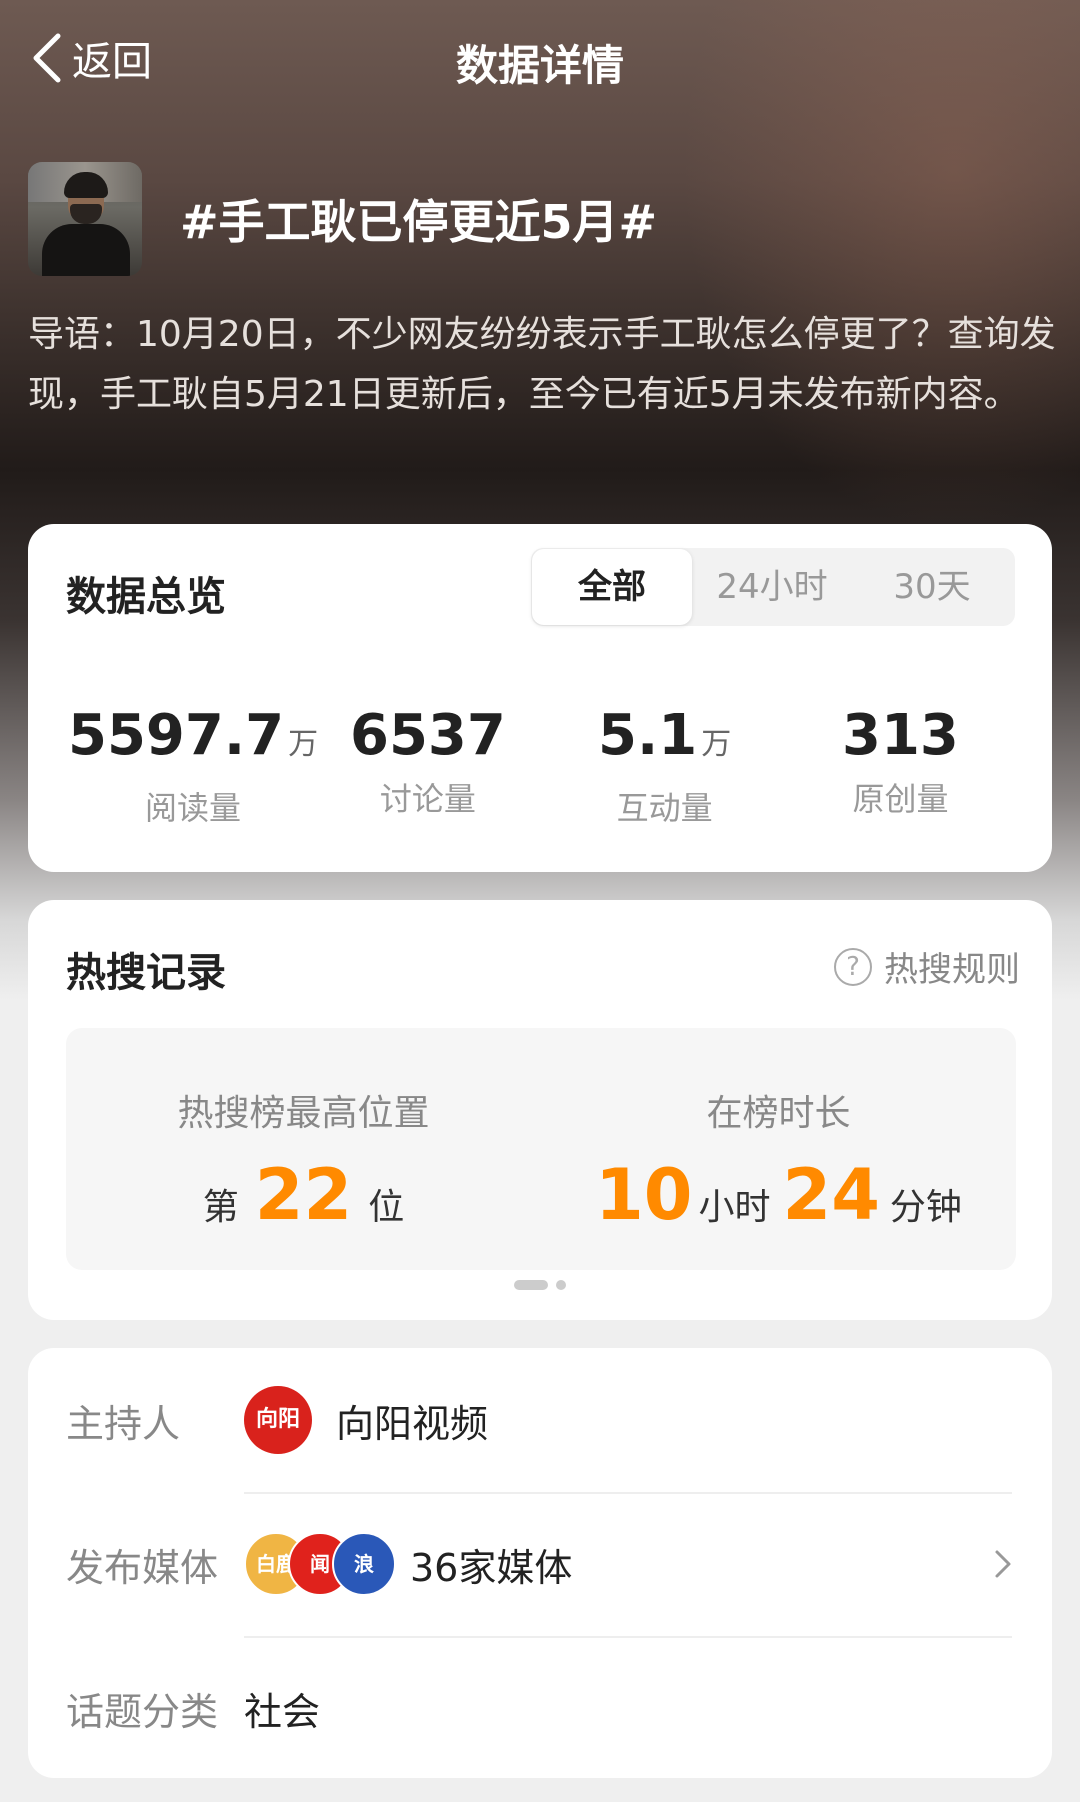  Describe the element at coordinates (146, 597) in the screenshot. I see `overview-title: 数据总览` at that location.